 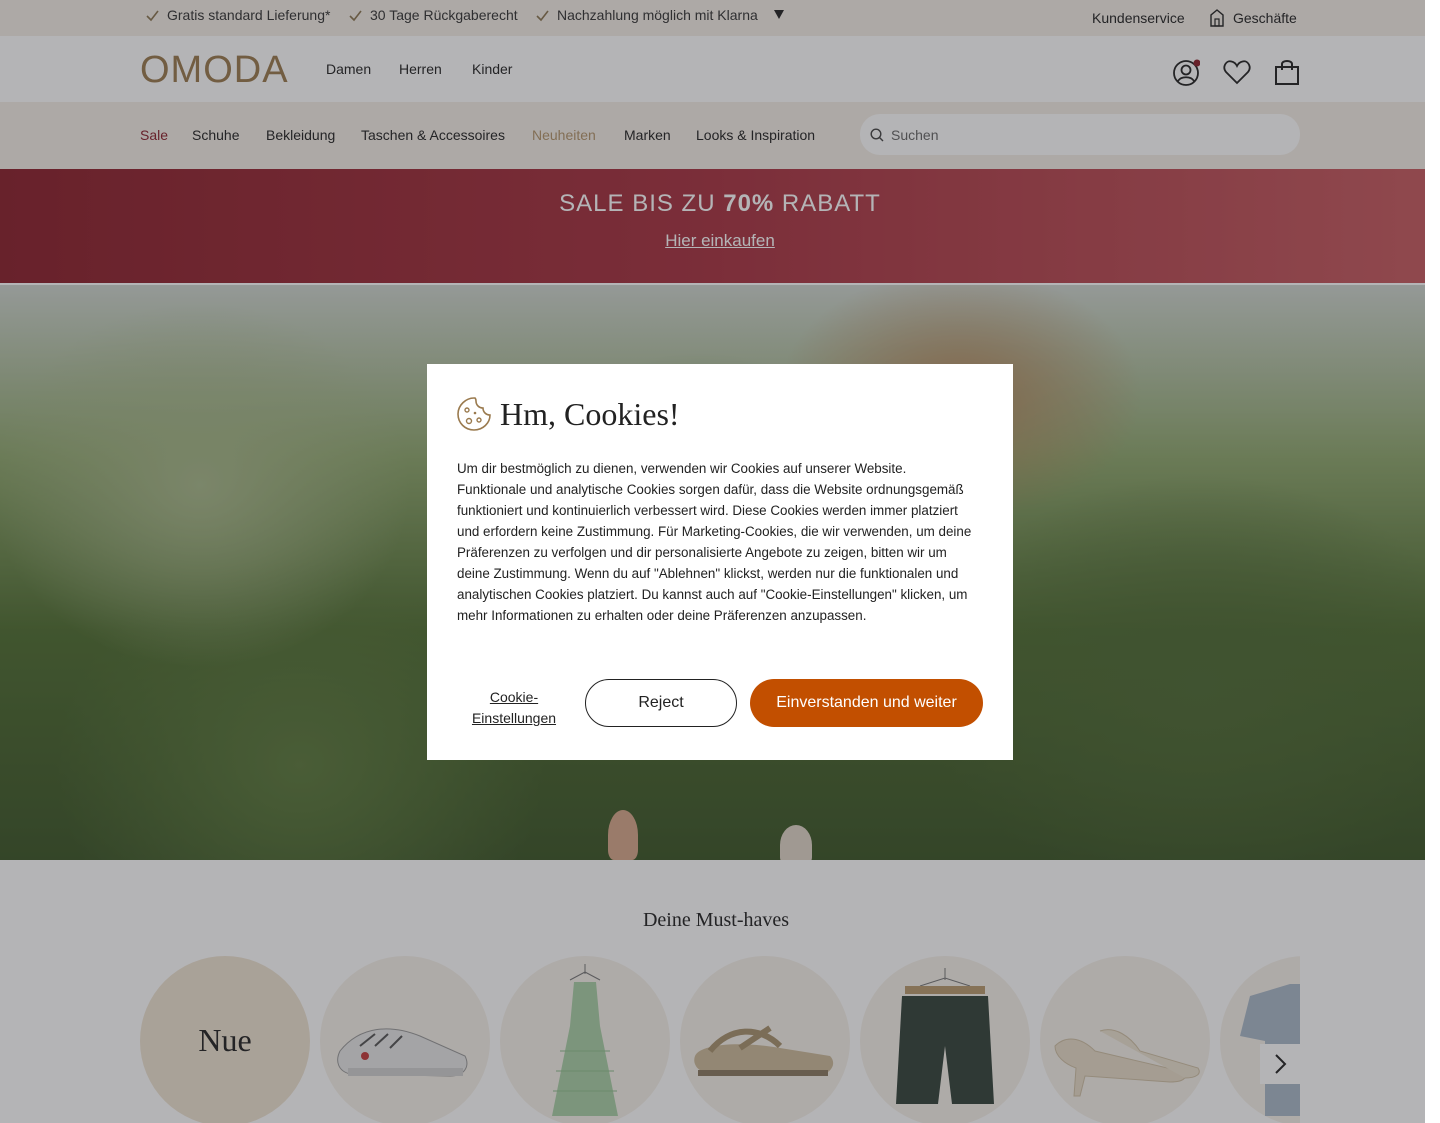 I want to click on cookie-modal-title: Hm, Cookies!, so click(x=590, y=414).